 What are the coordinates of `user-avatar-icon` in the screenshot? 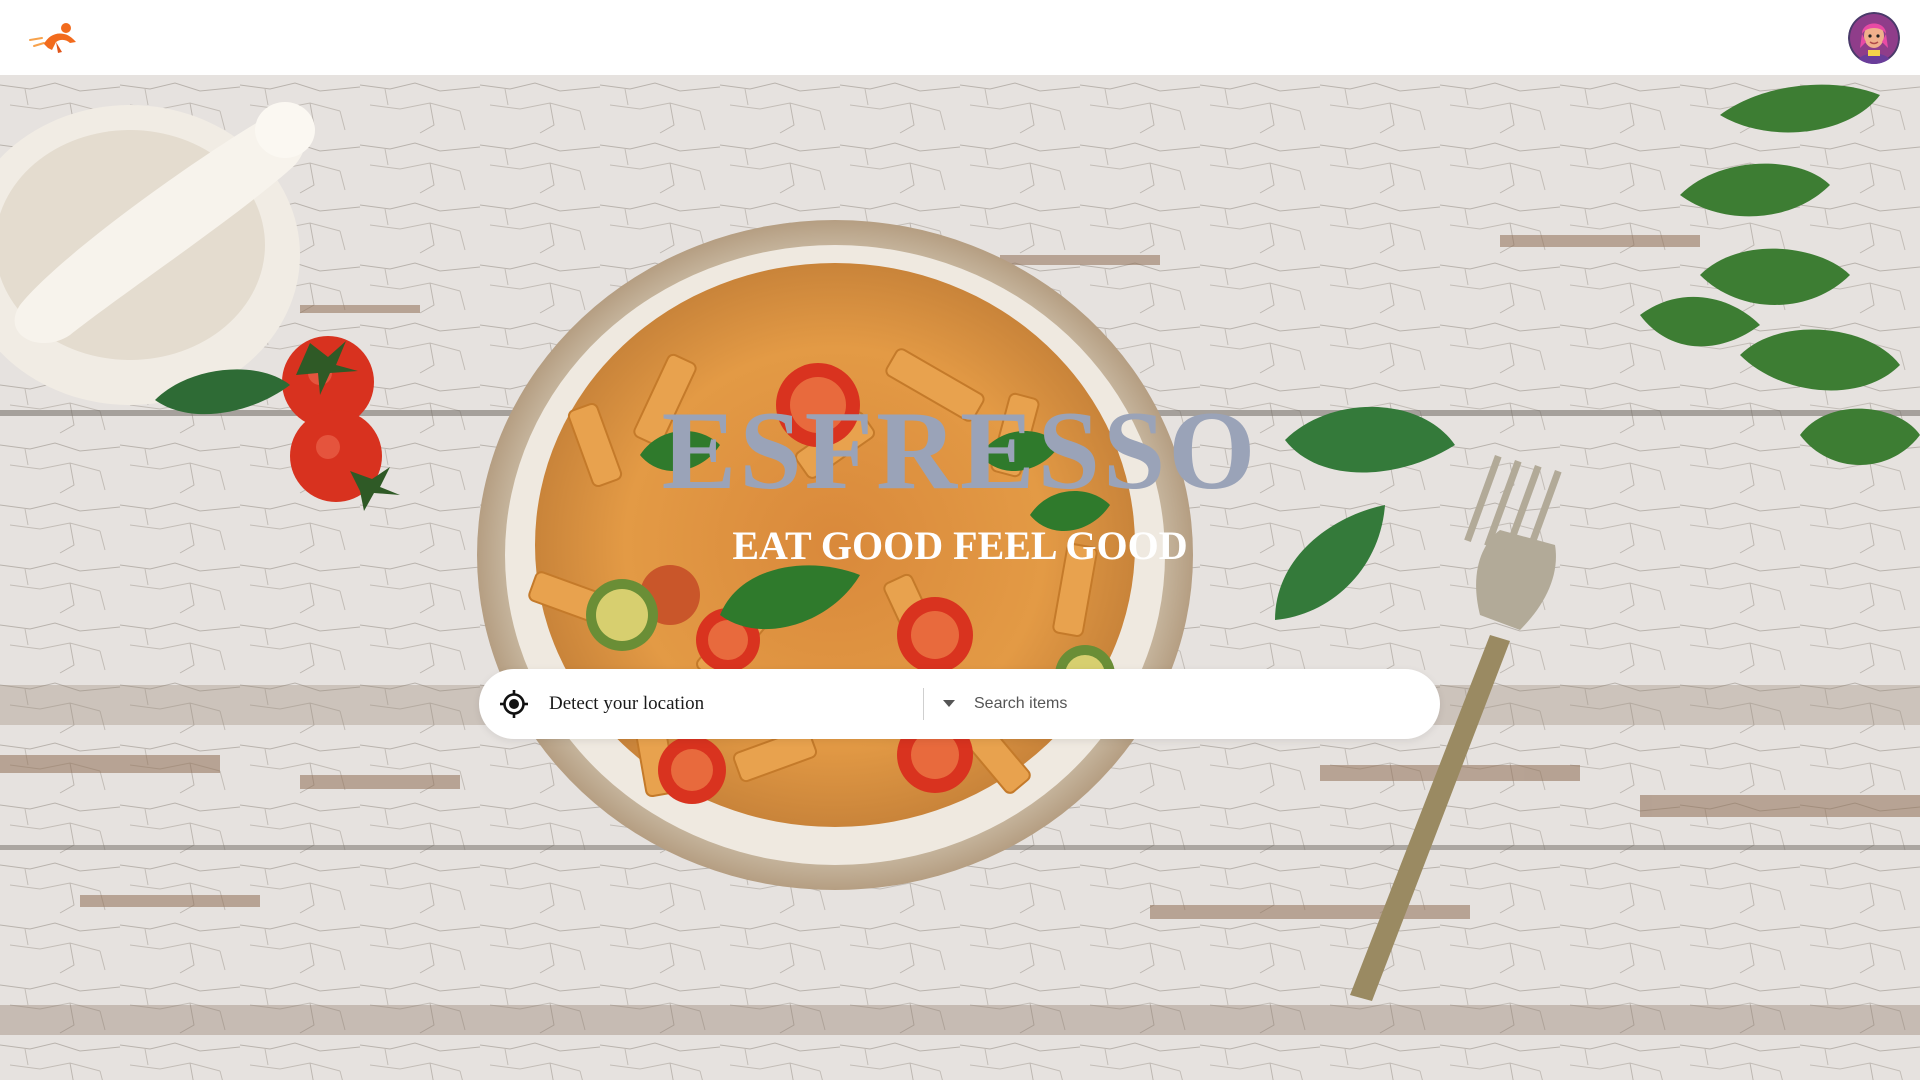 It's located at (1874, 37).